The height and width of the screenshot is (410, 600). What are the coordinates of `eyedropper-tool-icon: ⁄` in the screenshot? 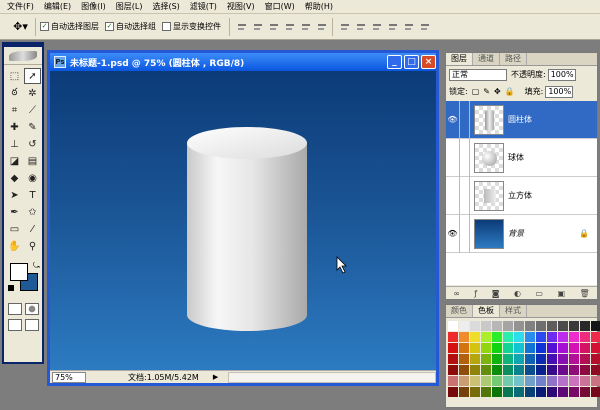 It's located at (32, 229).